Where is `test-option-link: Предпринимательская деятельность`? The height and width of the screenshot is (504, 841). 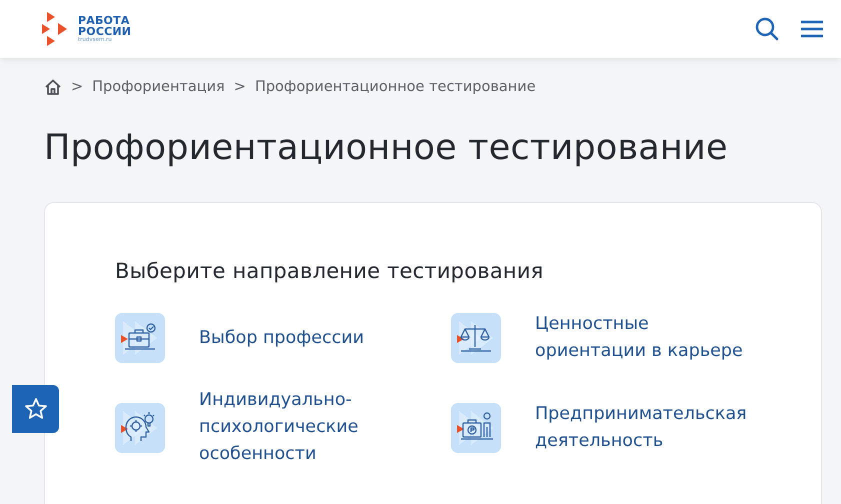 test-option-link: Предпринимательская деятельность is located at coordinates (643, 427).